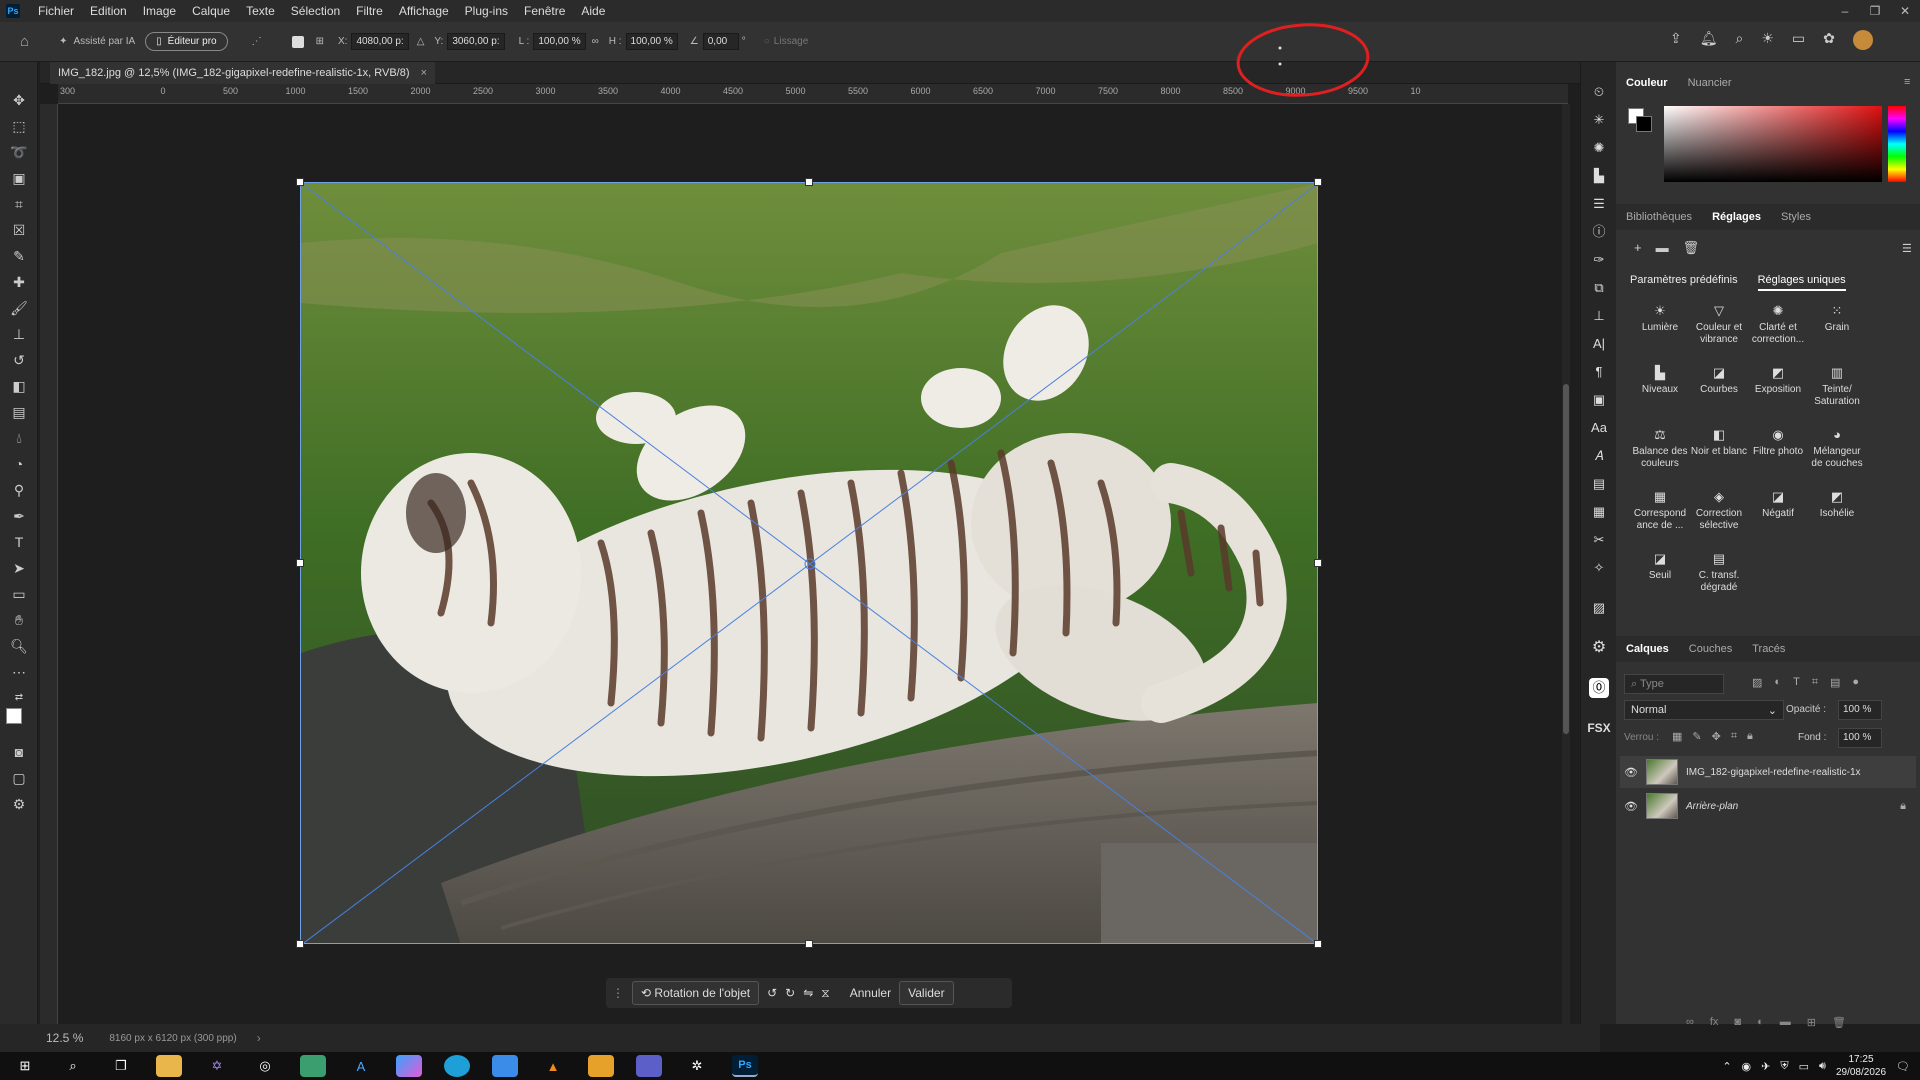  What do you see at coordinates (1599, 92) in the screenshot?
I see `history-icon: ⏲` at bounding box center [1599, 92].